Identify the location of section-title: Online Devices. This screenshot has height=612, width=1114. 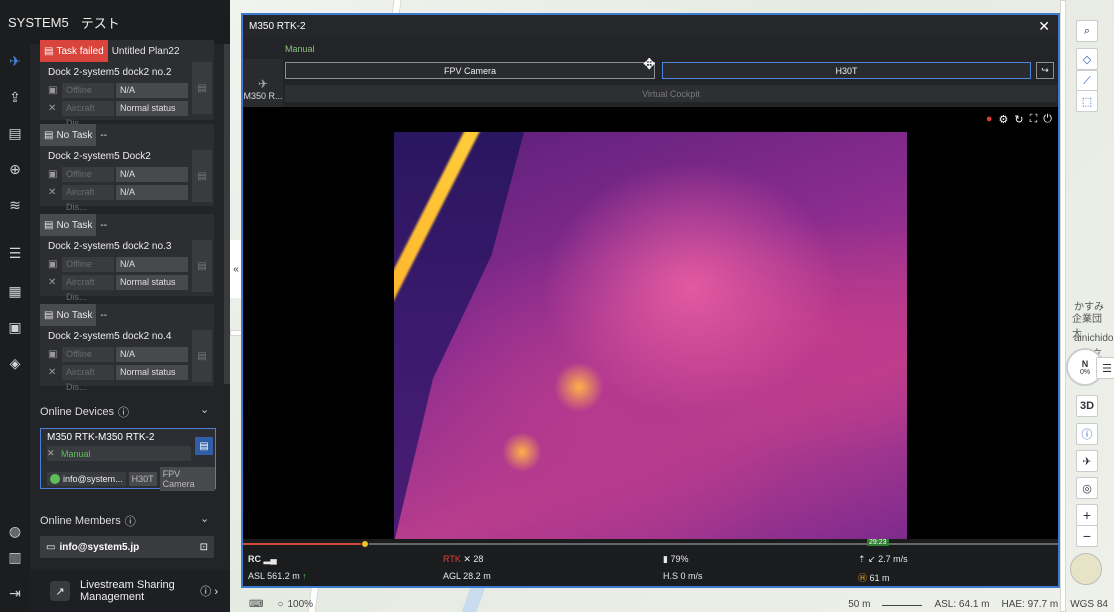
(77, 412).